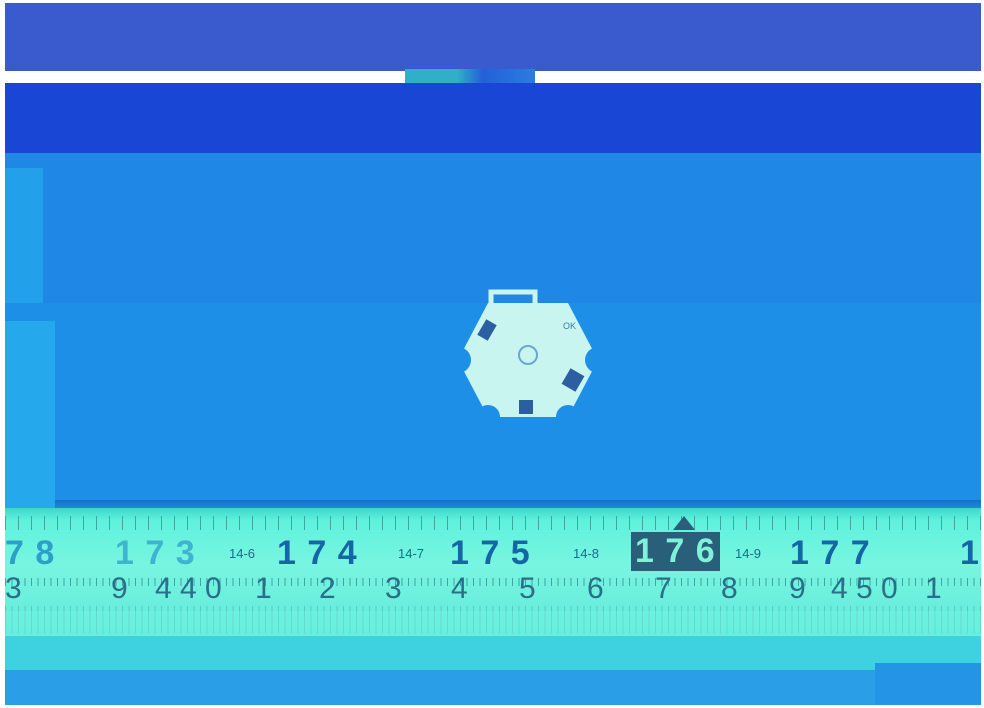  I want to click on mm-label-3: 1, so click(263, 588).